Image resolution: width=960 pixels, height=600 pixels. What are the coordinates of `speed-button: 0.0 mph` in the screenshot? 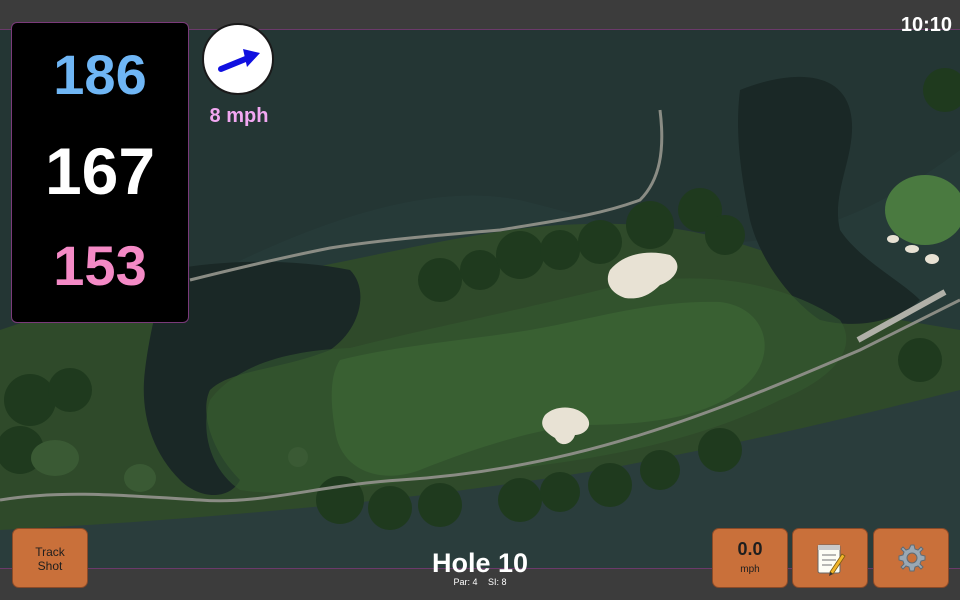 It's located at (750, 558).